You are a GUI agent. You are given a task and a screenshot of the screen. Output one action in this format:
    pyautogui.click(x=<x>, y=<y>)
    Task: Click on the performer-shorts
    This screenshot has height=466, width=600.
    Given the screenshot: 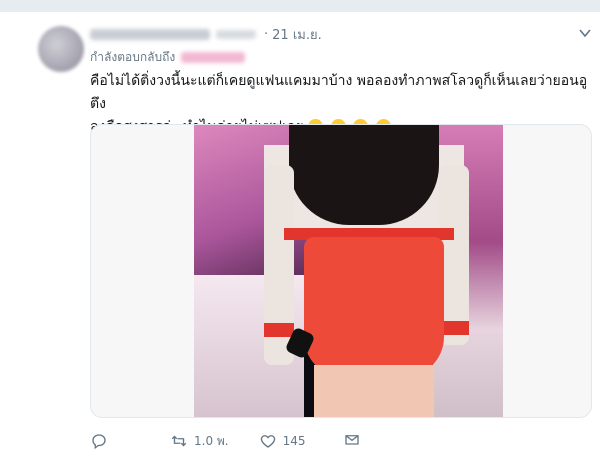 What is the action you would take?
    pyautogui.click(x=374, y=307)
    